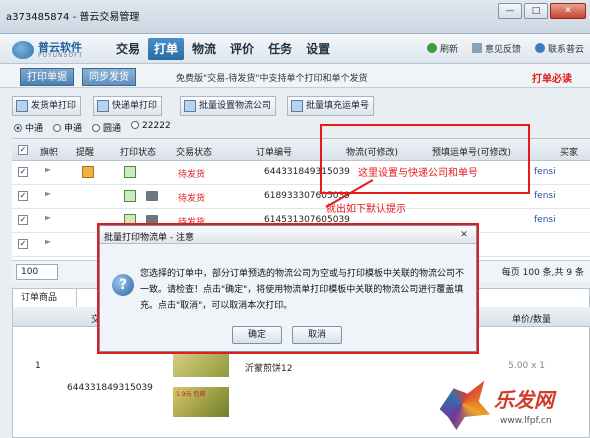 The height and width of the screenshot is (438, 590). What do you see at coordinates (526, 366) in the screenshot?
I see `price-qty: 5.00 x 1` at bounding box center [526, 366].